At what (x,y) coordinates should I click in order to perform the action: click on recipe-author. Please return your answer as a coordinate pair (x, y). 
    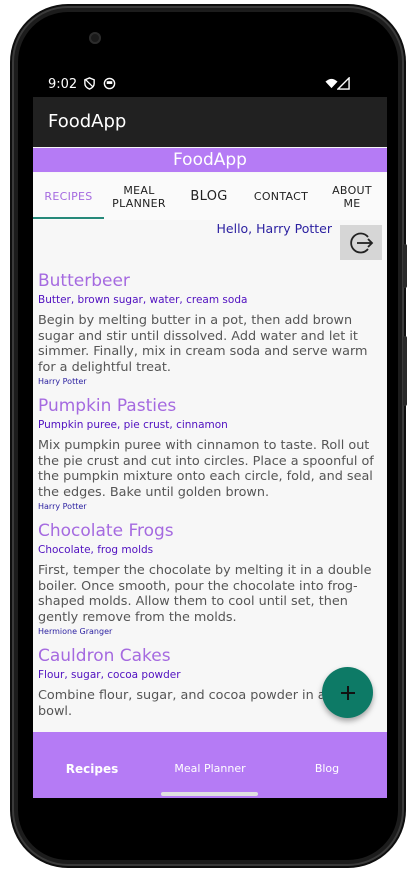
    Looking at the image, I should click on (210, 721).